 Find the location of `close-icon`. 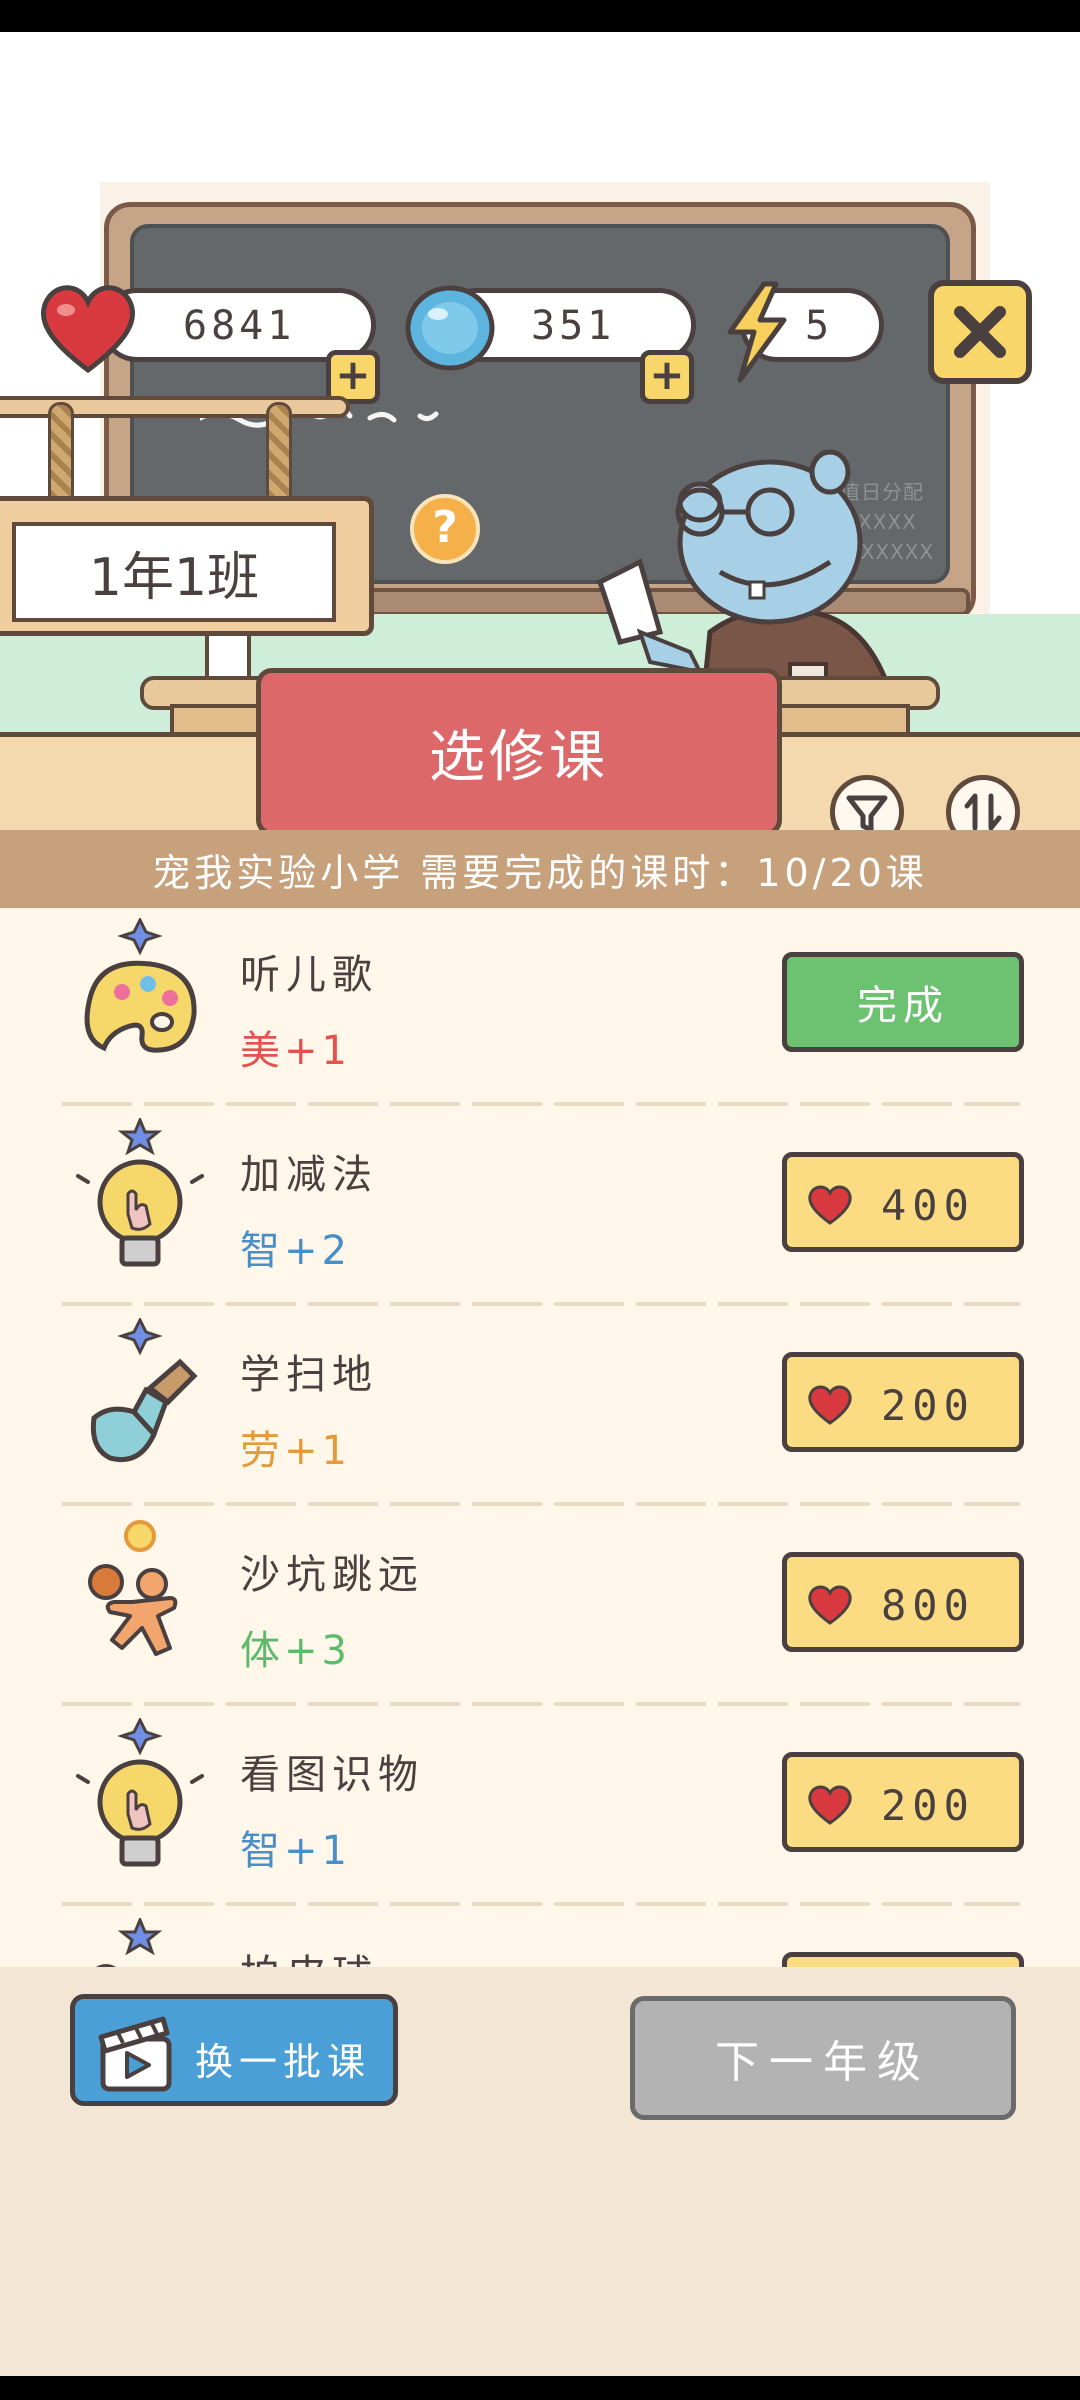

close-icon is located at coordinates (980, 332).